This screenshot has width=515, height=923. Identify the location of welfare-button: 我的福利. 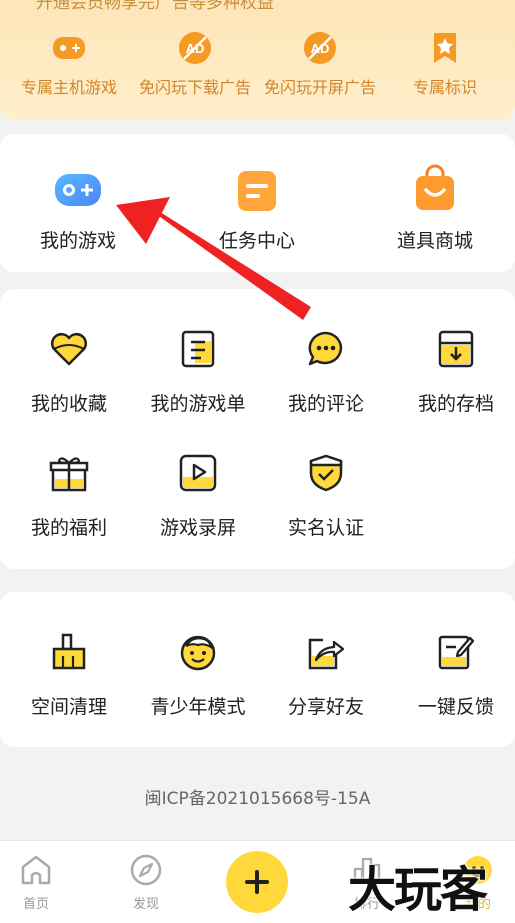
(69, 496).